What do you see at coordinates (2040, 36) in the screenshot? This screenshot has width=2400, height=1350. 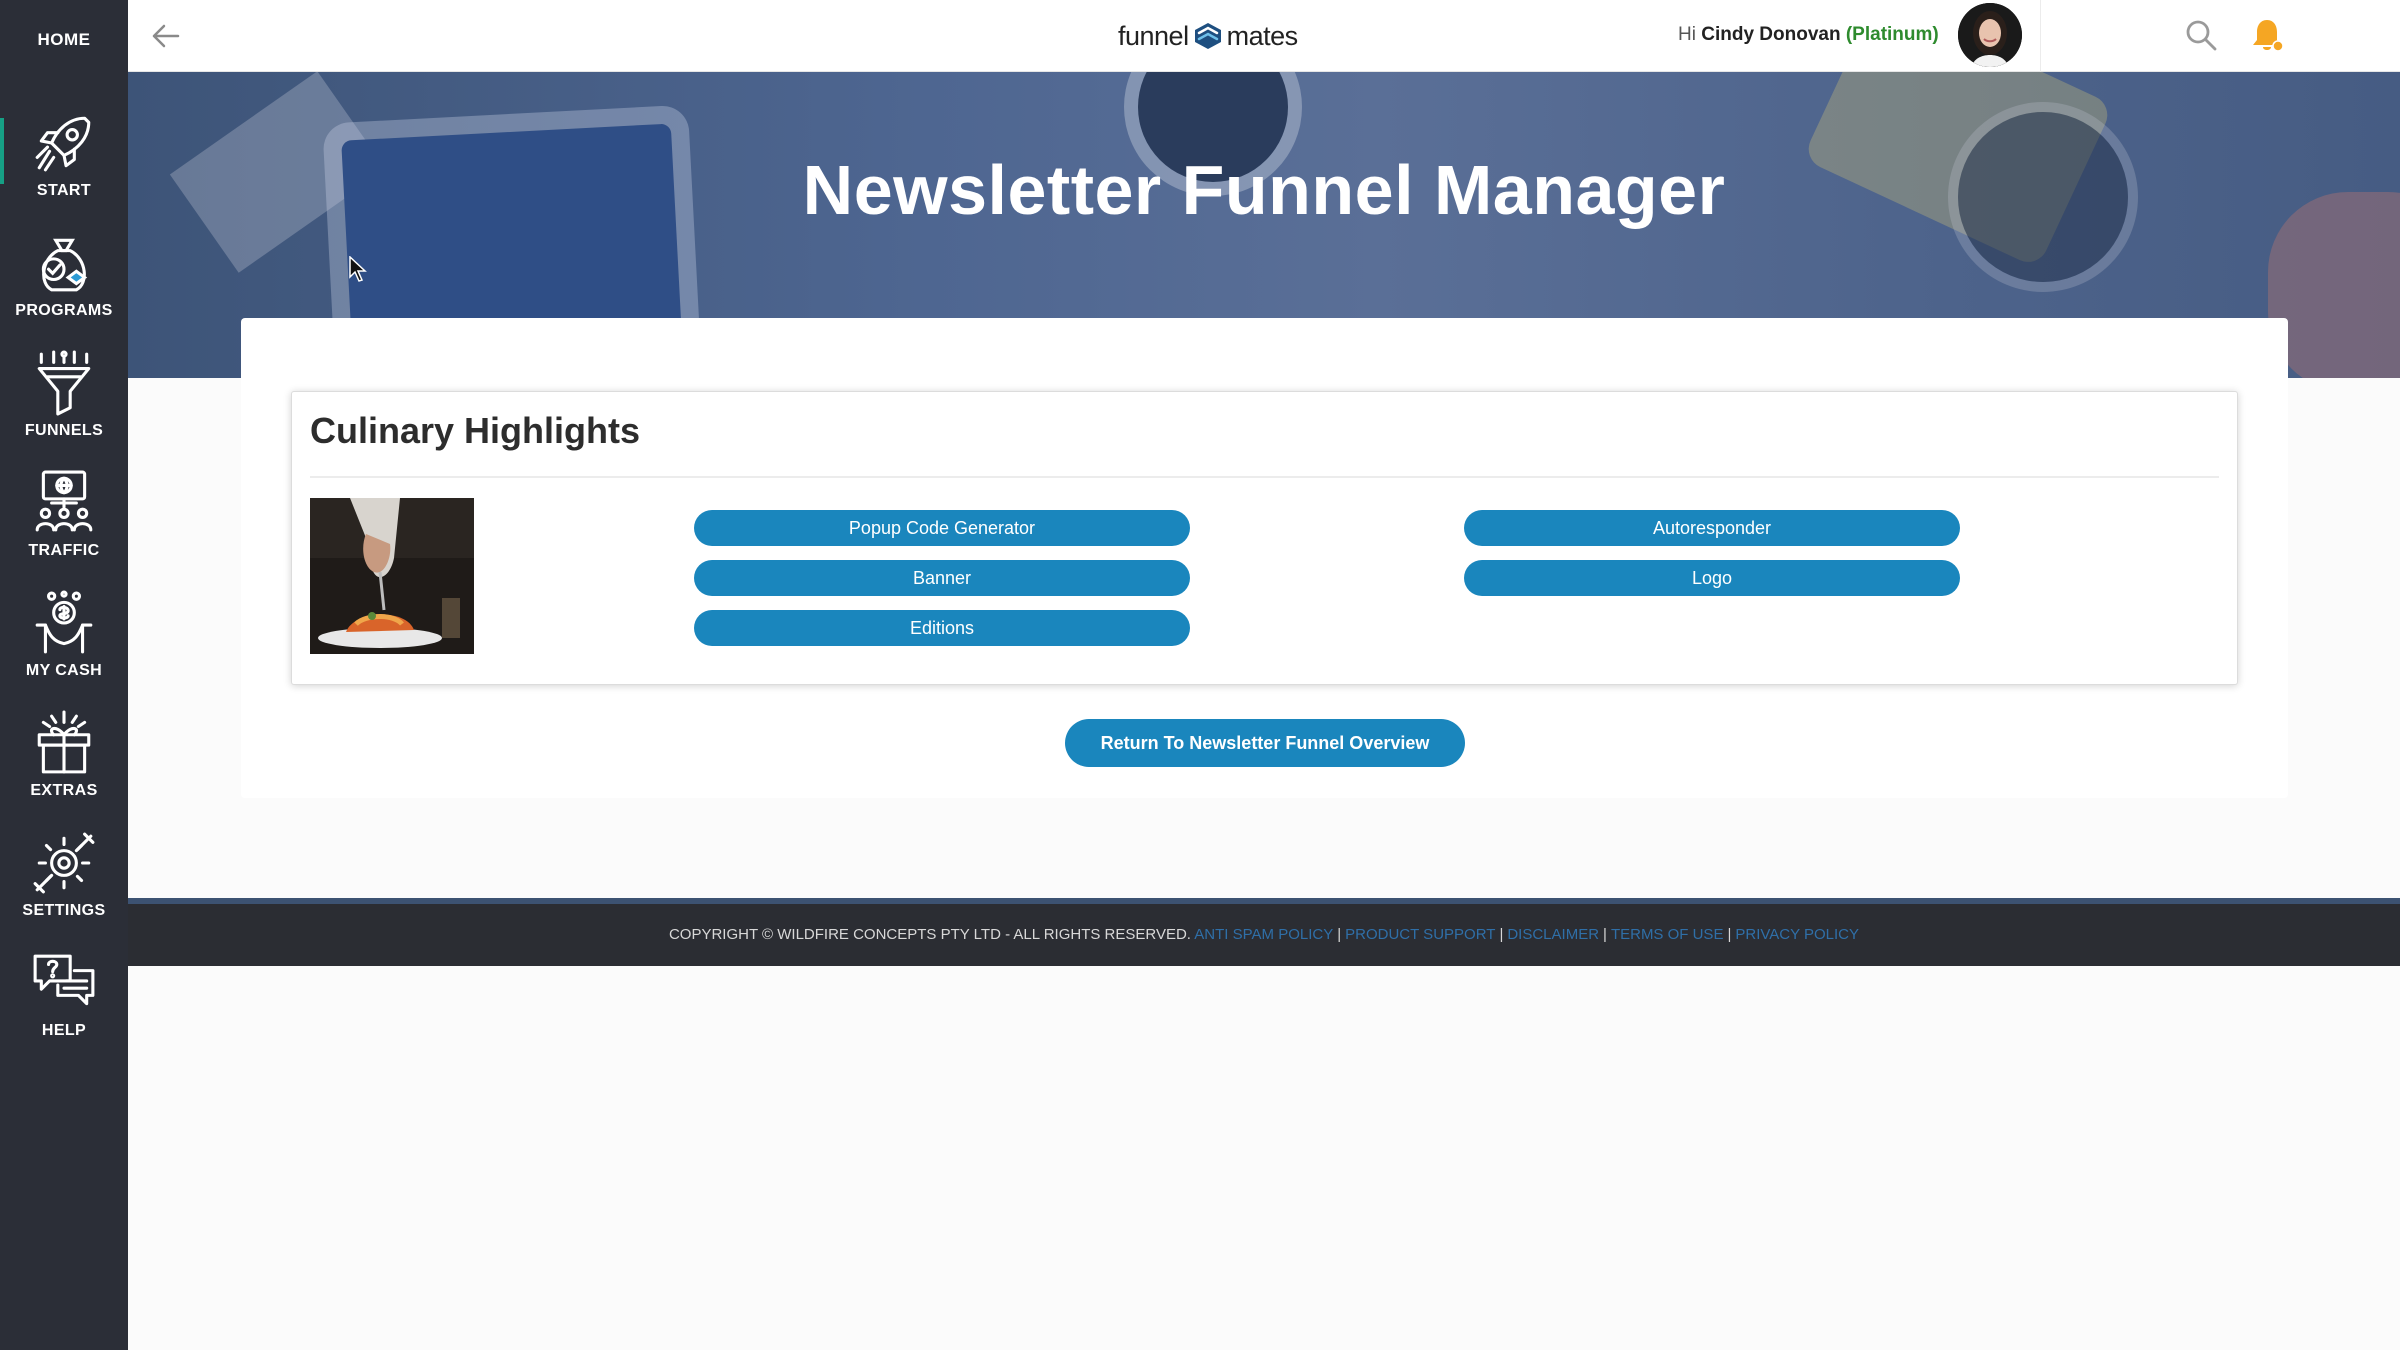 I see `header-divider` at bounding box center [2040, 36].